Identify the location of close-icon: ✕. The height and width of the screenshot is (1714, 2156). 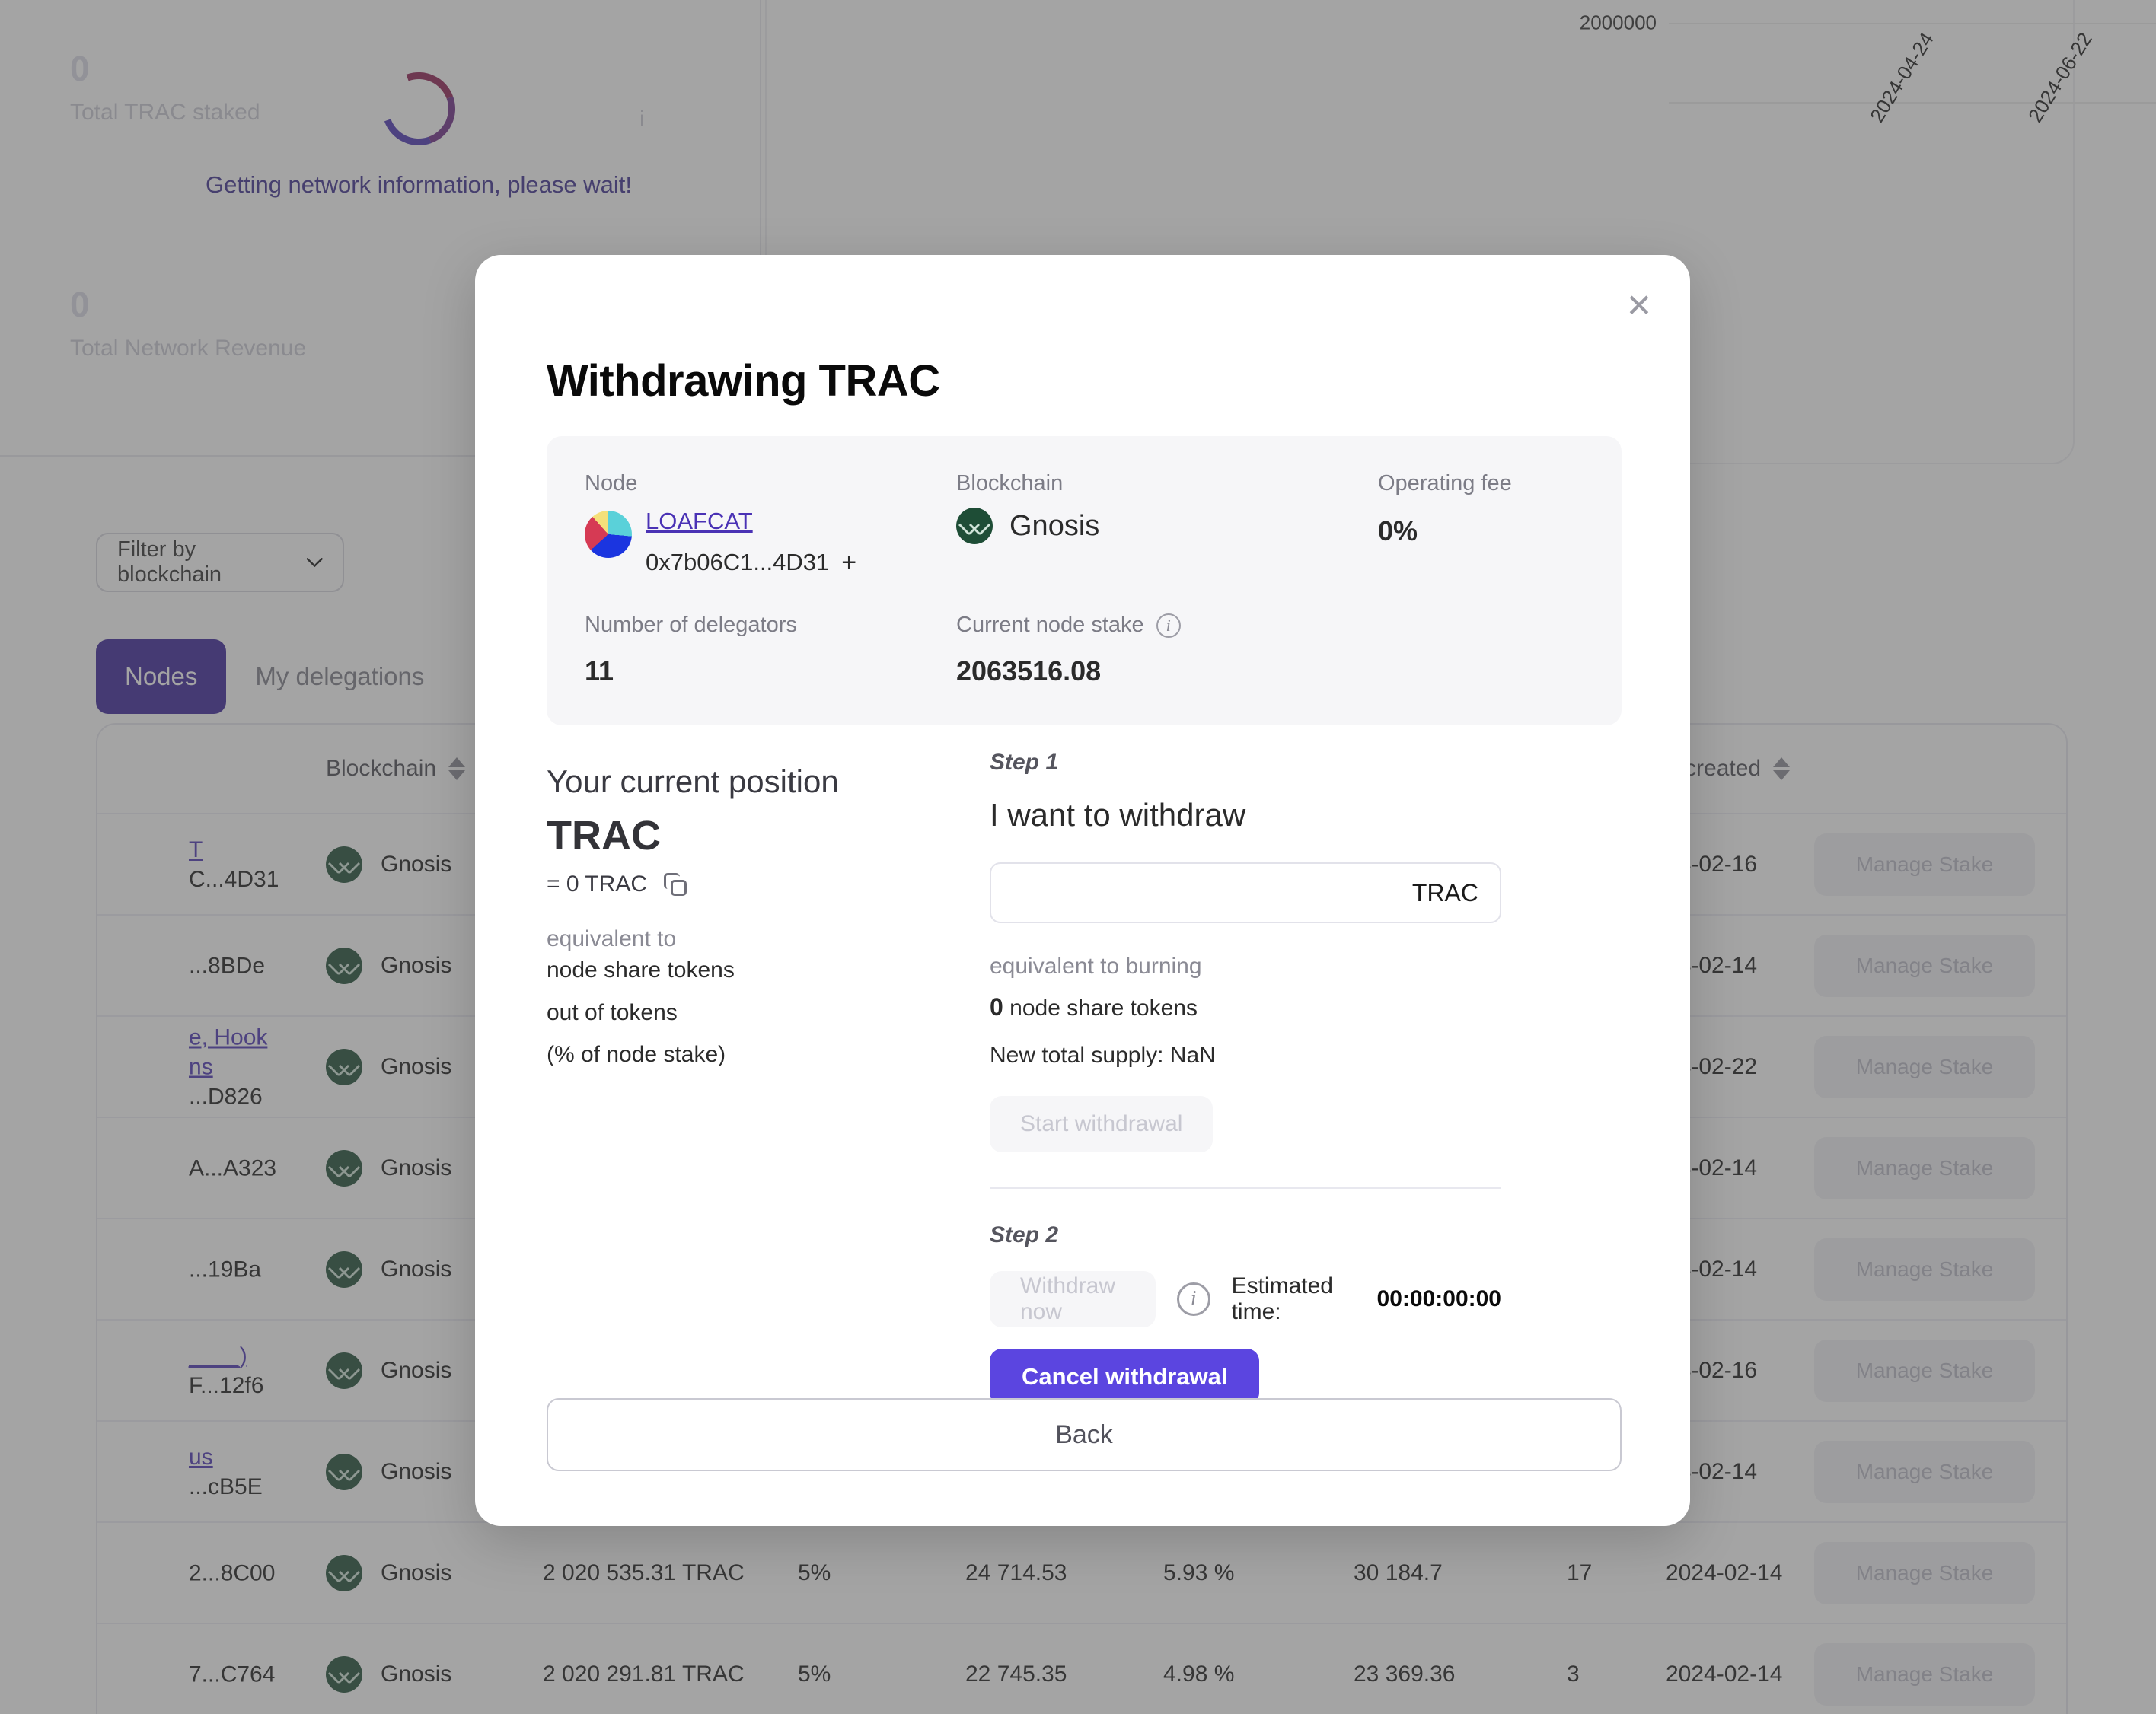
(1639, 305).